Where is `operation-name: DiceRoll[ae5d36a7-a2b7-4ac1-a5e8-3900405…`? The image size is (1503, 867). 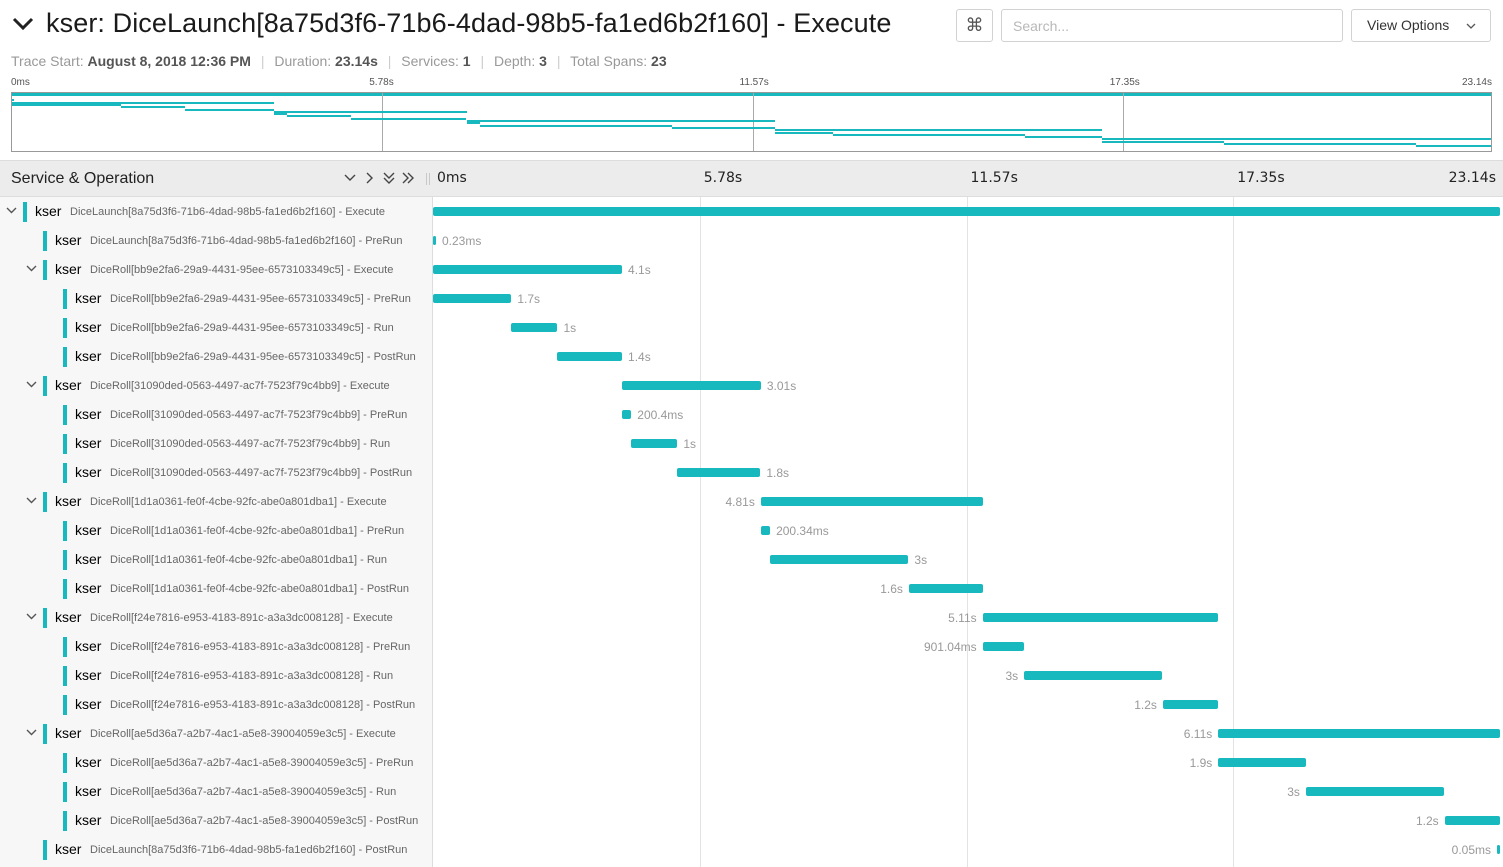 operation-name: DiceRoll[ae5d36a7-a2b7-4ac1-a5e8-3900405… is located at coordinates (264, 821).